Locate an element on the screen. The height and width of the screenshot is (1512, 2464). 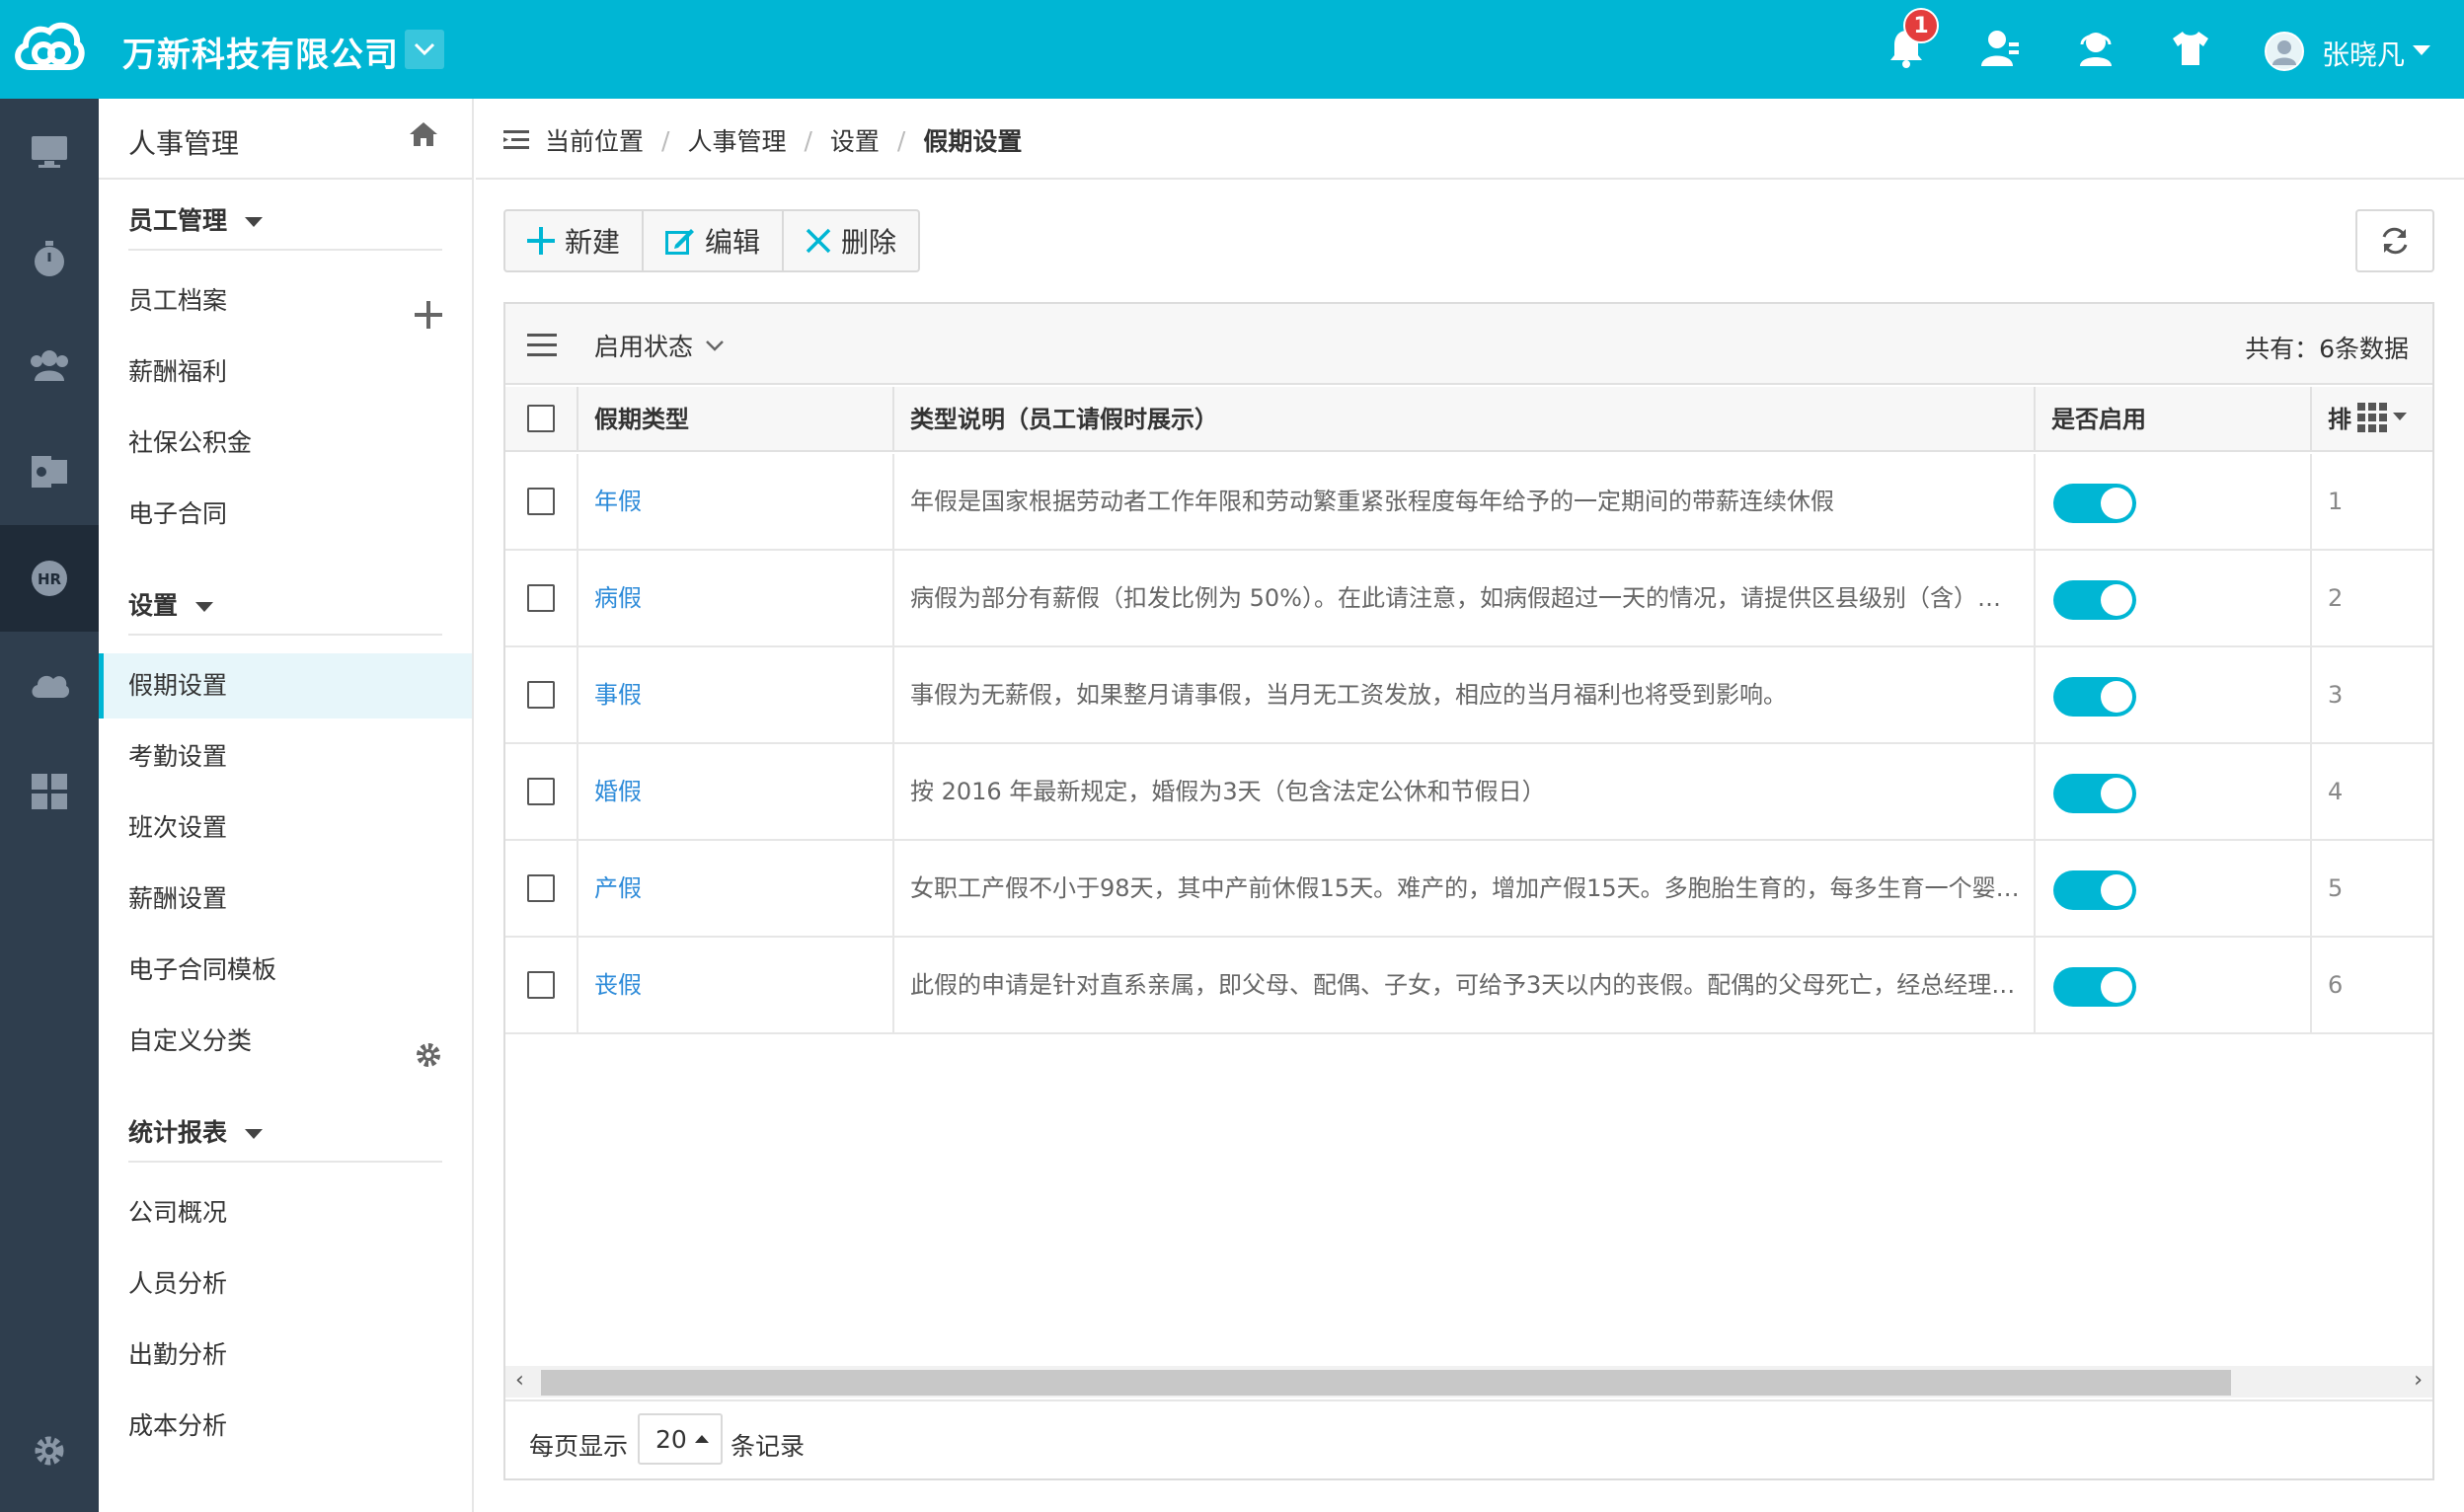
sidebar-item-leave-settings: 假期设置 is located at coordinates (285, 686).